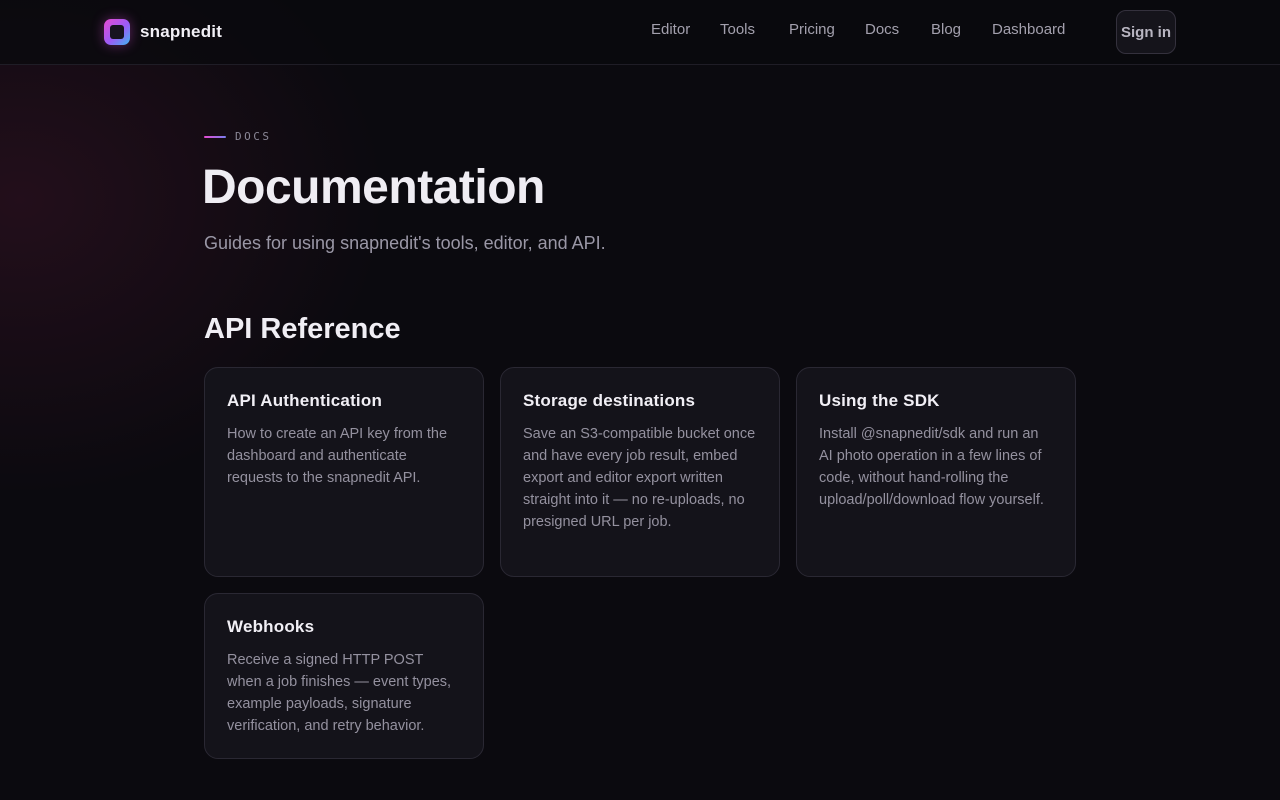  I want to click on nav-link-tools: Tools, so click(737, 29).